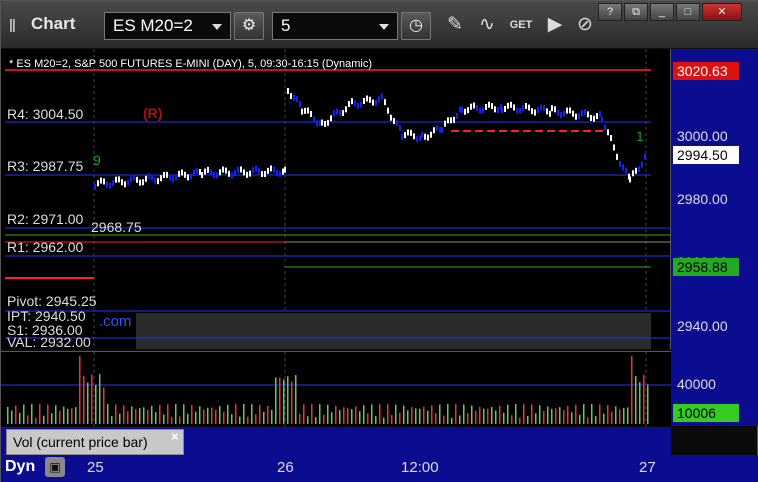 This screenshot has height=482, width=758. I want to click on pencil-icon: ✎, so click(455, 25).